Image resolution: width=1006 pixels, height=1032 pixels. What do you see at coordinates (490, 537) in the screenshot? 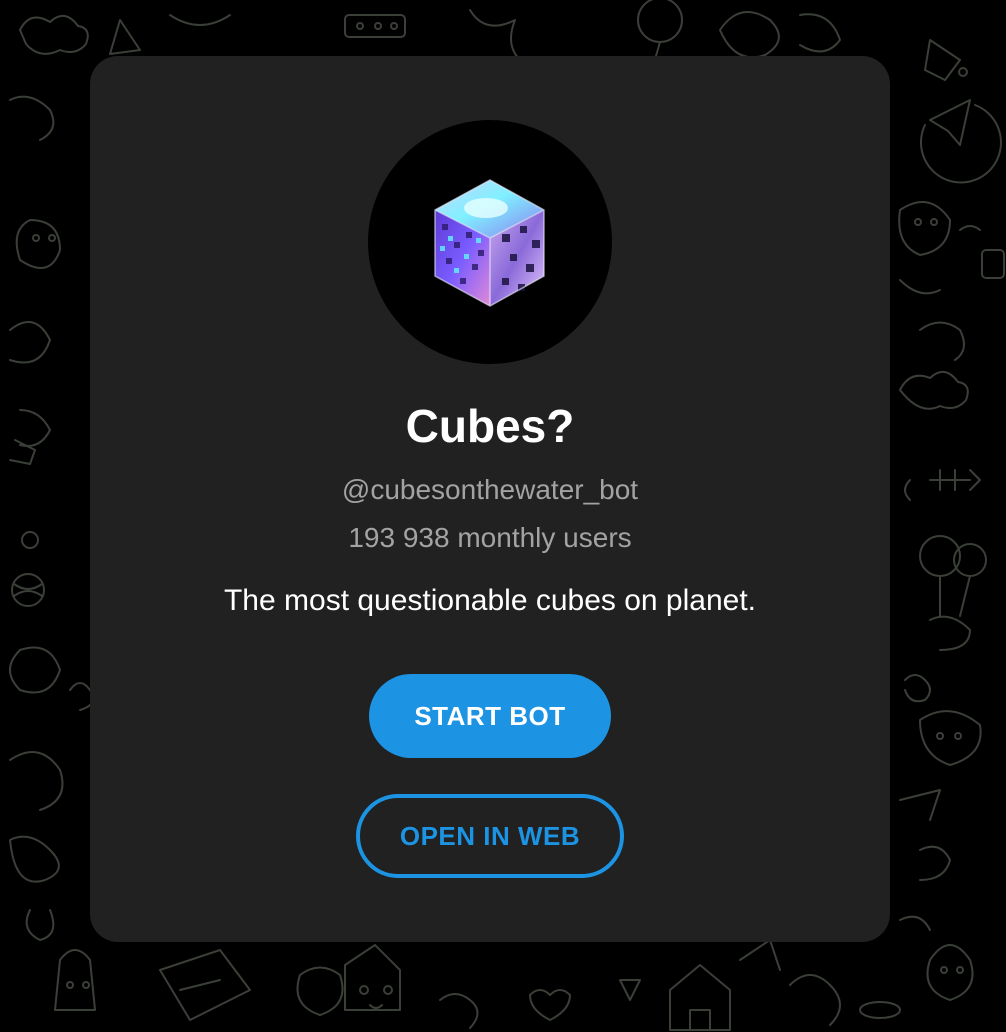
I see `monthly-users-count: 193 938 monthly users` at bounding box center [490, 537].